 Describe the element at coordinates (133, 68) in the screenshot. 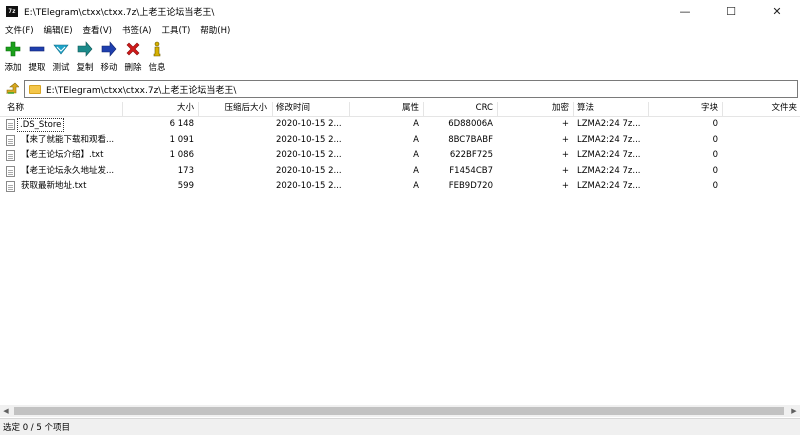

I see `delete-label: 删除` at that location.